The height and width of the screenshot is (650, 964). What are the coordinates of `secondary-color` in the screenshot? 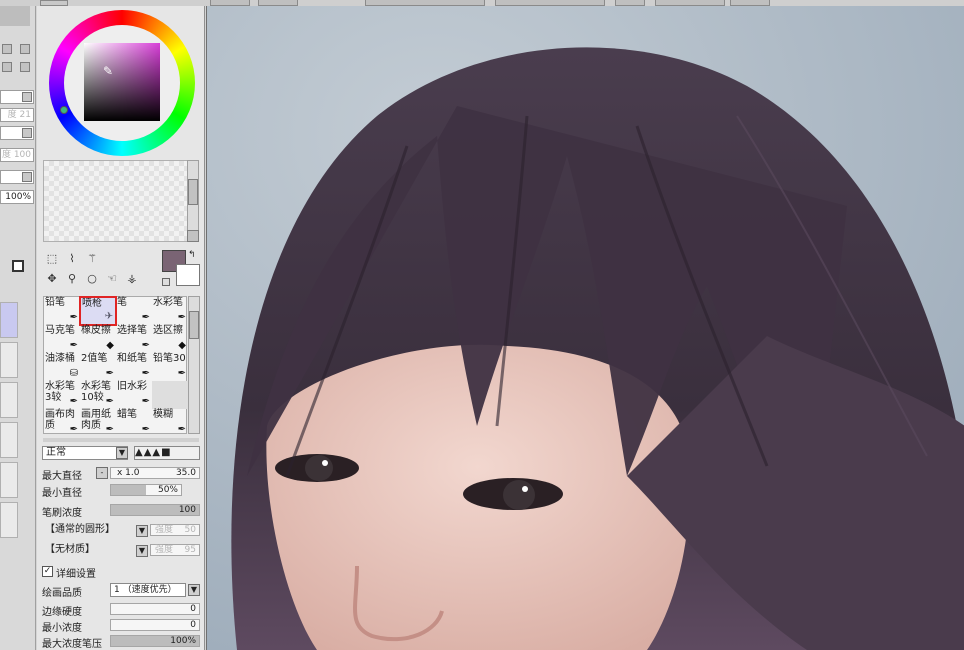 It's located at (188, 275).